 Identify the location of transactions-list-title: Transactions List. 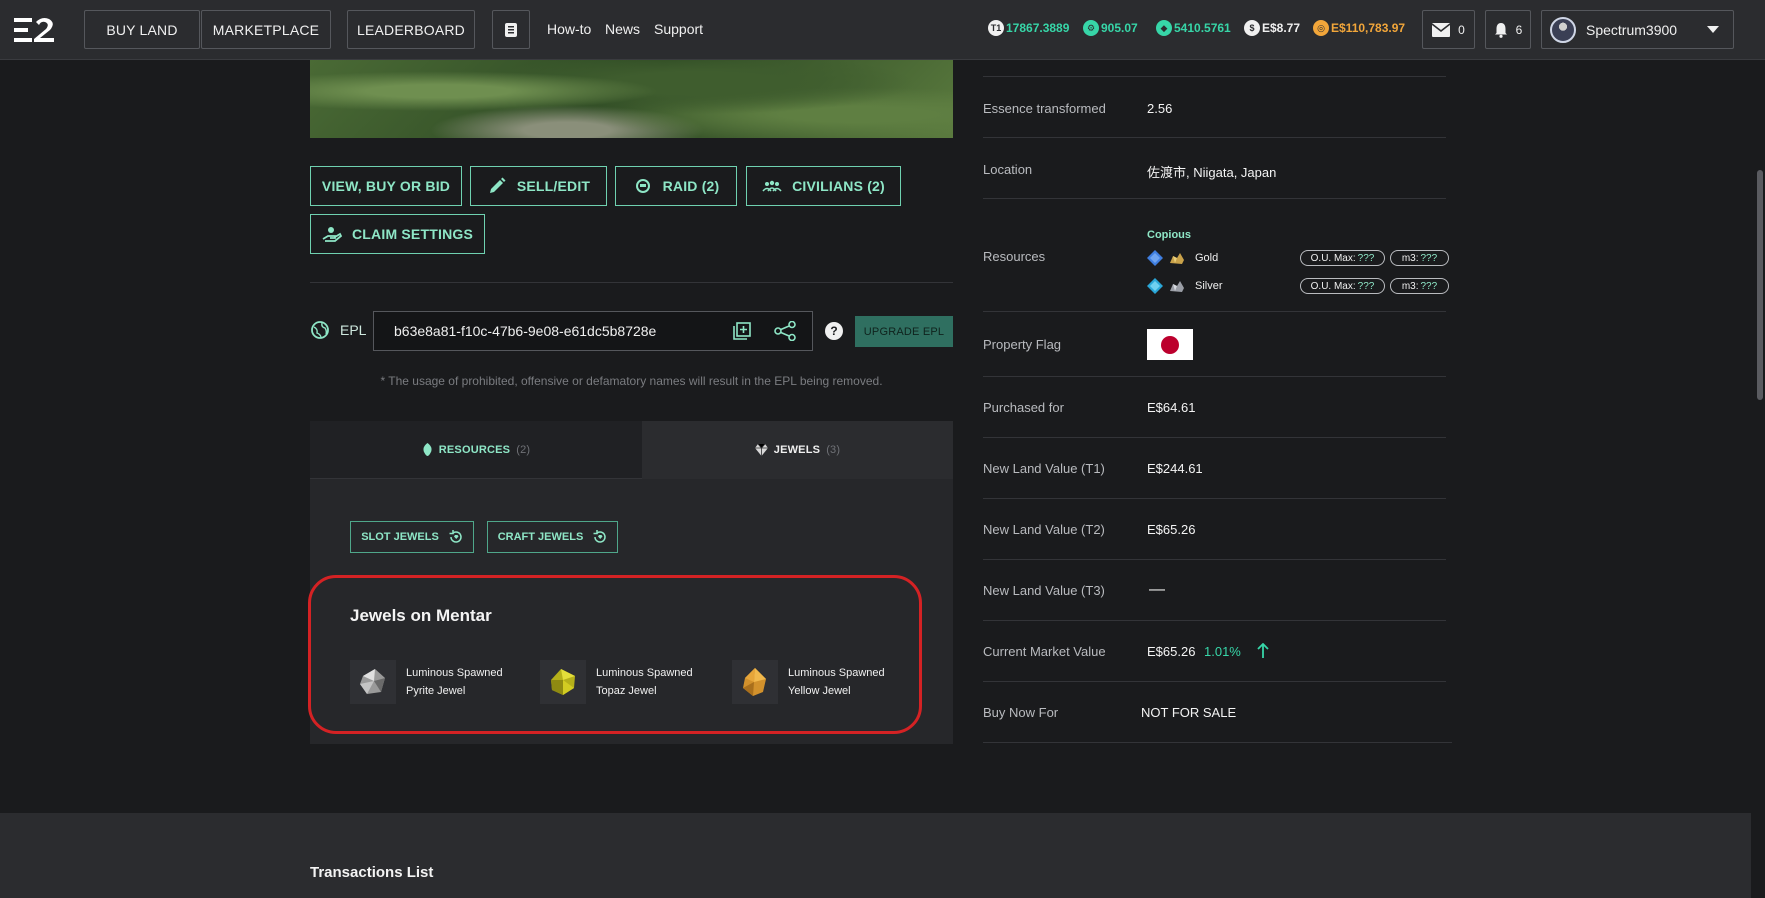
(372, 872).